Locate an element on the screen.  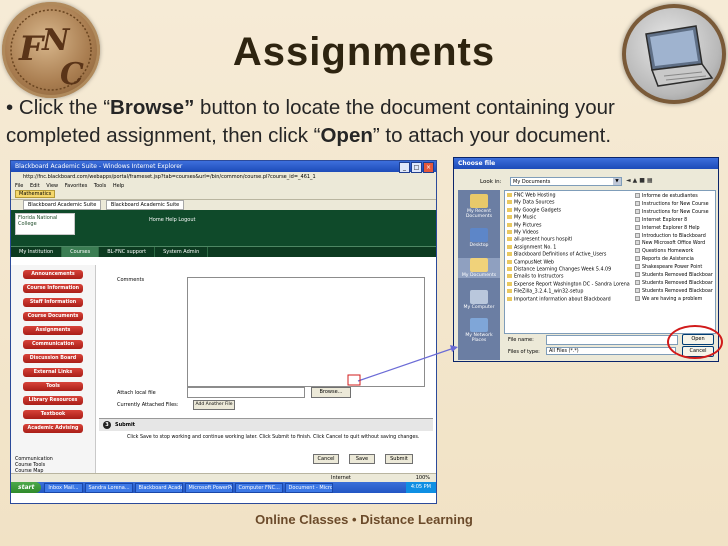
slide-footer: Online Classes • Distance Learning is located at coordinates (364, 519).